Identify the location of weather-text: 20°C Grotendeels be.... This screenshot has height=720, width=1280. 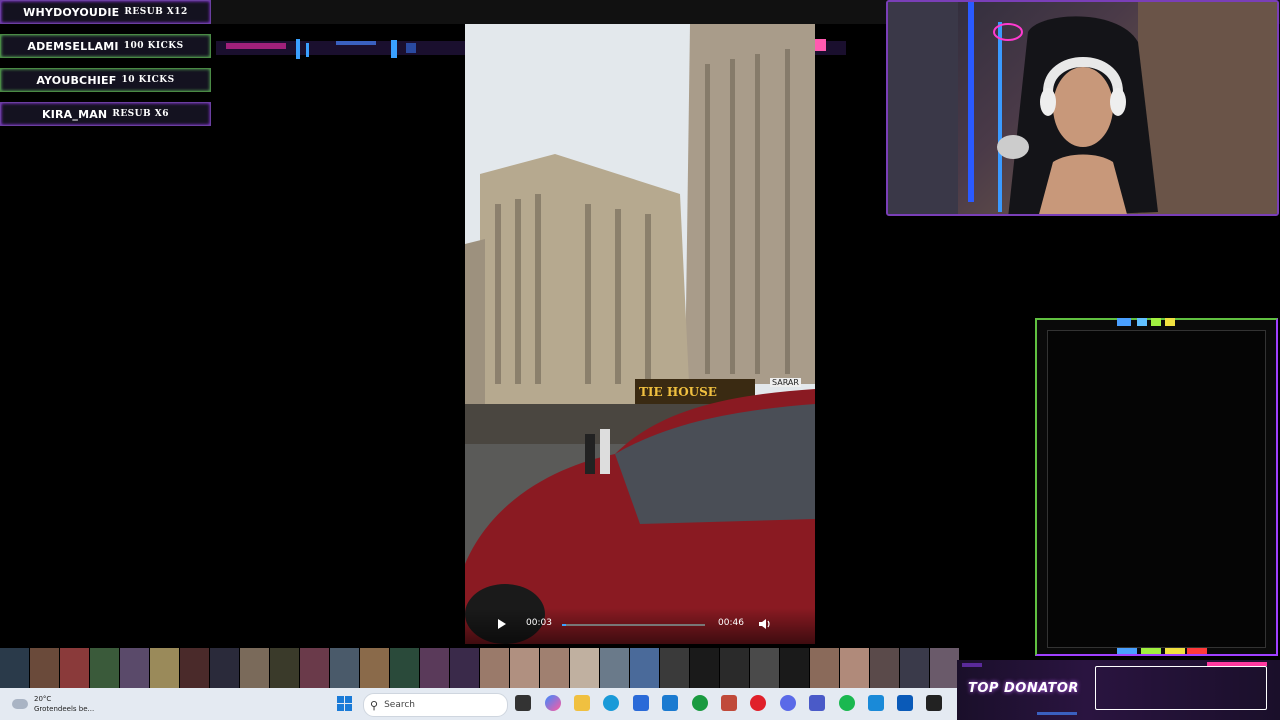
(64, 704).